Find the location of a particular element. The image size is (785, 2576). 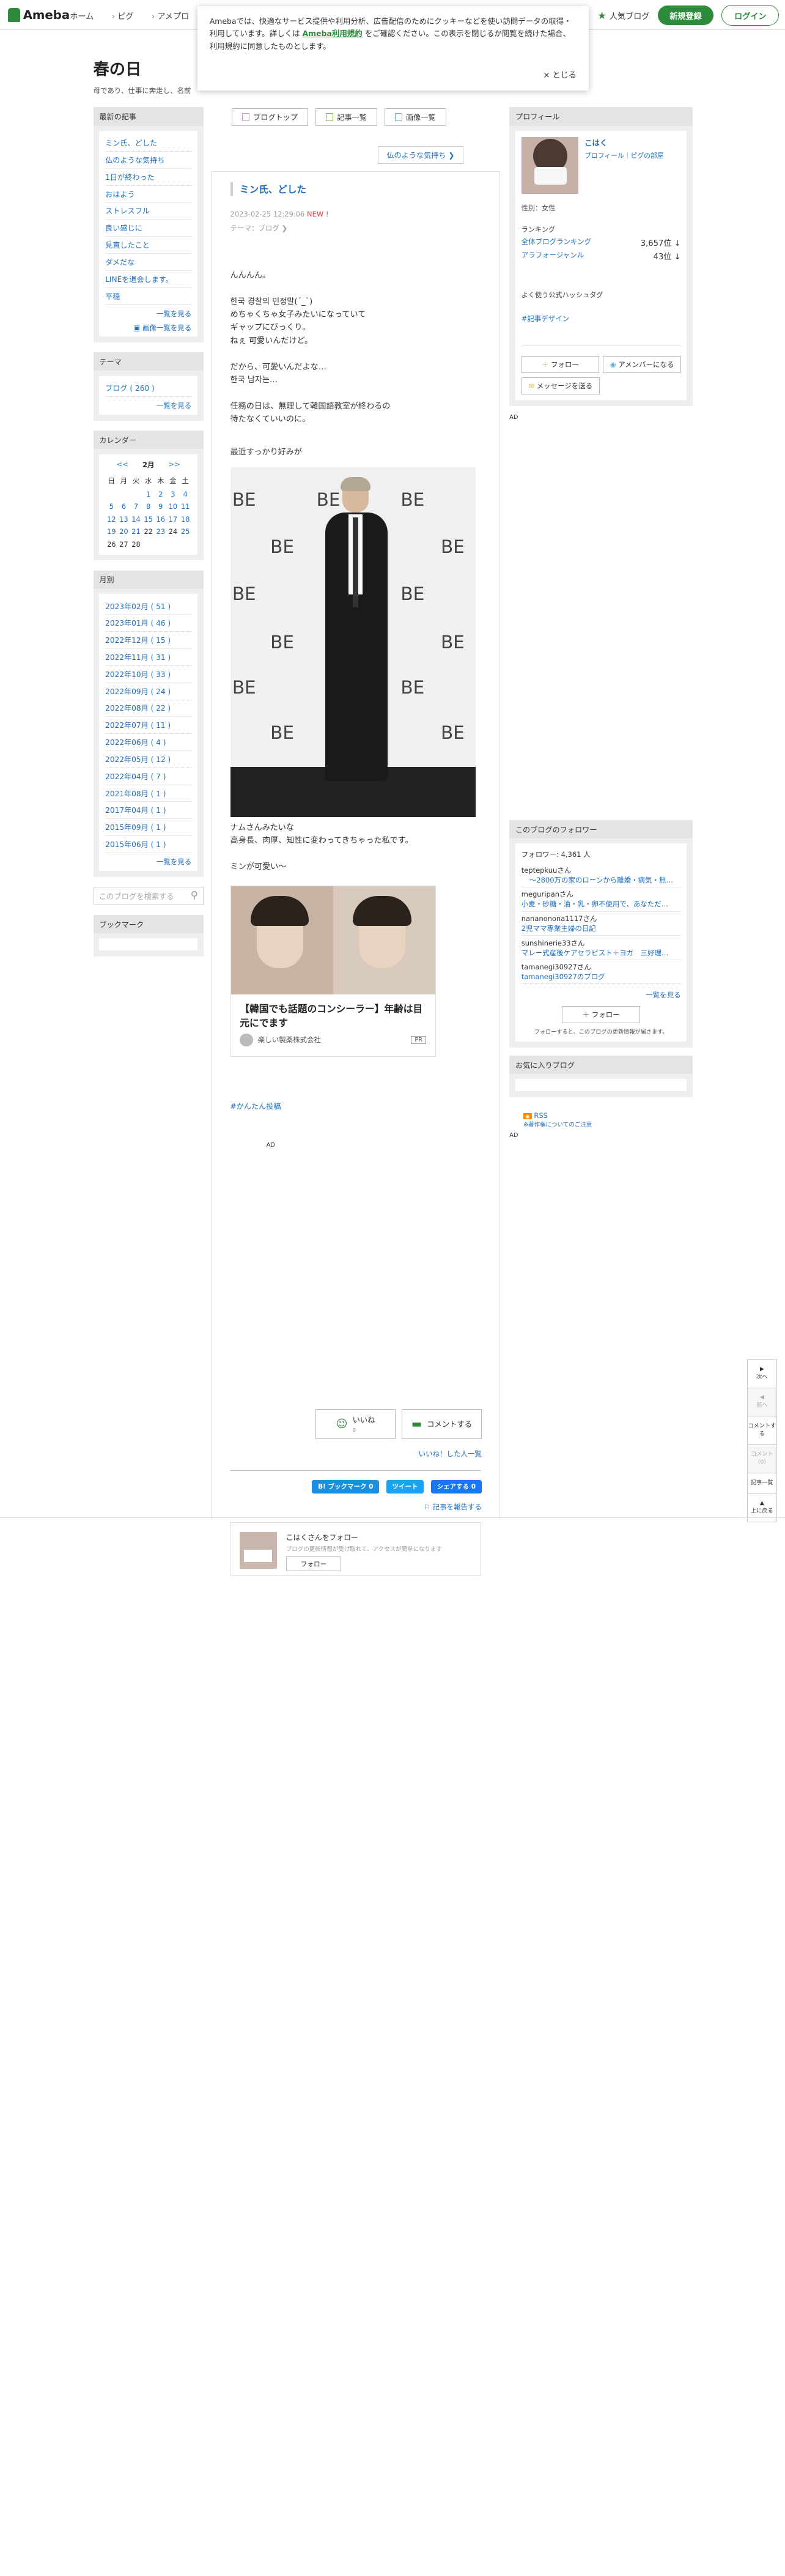

comment-button: ▬ コメントする is located at coordinates (442, 1423).